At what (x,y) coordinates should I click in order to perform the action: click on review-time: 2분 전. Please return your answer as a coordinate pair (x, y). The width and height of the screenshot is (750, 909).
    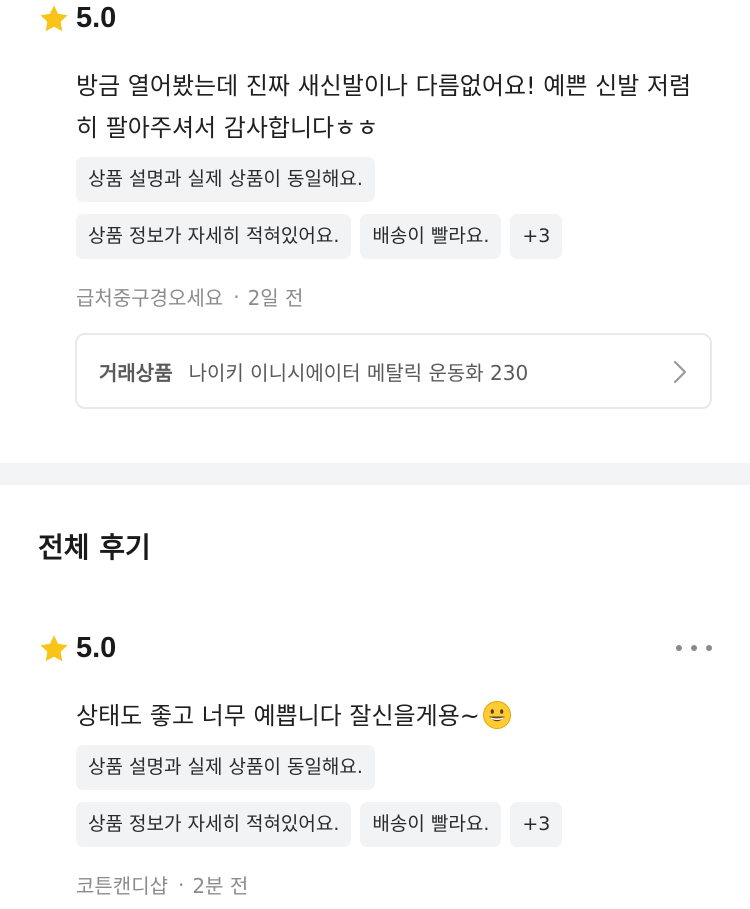
    Looking at the image, I should click on (220, 886).